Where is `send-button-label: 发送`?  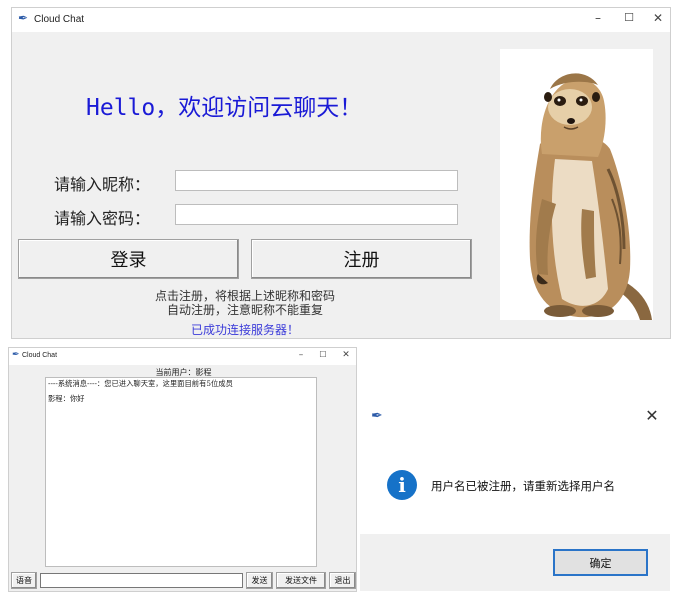 send-button-label: 发送 is located at coordinates (259, 580).